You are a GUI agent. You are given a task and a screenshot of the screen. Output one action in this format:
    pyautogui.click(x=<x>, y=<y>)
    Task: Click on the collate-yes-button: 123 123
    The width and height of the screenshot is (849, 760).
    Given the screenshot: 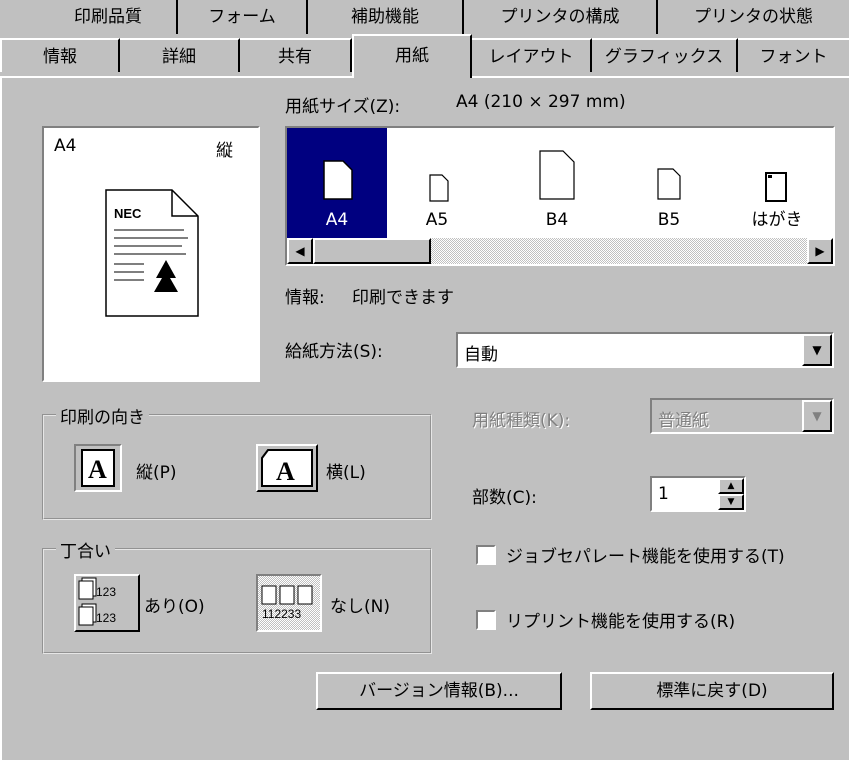 What is the action you would take?
    pyautogui.click(x=107, y=603)
    